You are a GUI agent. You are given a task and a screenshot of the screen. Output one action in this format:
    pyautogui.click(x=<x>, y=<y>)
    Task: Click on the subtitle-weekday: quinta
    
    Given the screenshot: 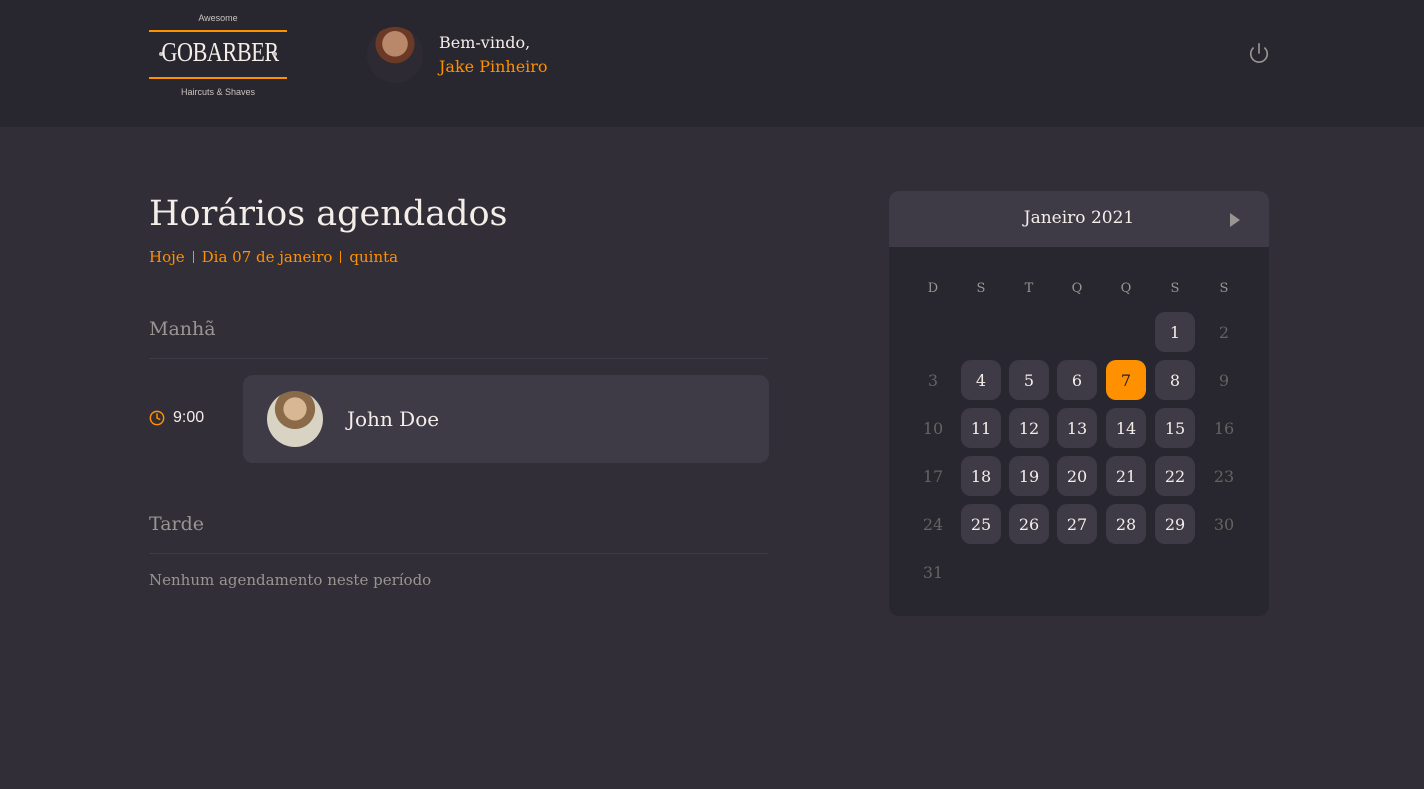 What is the action you would take?
    pyautogui.click(x=374, y=257)
    